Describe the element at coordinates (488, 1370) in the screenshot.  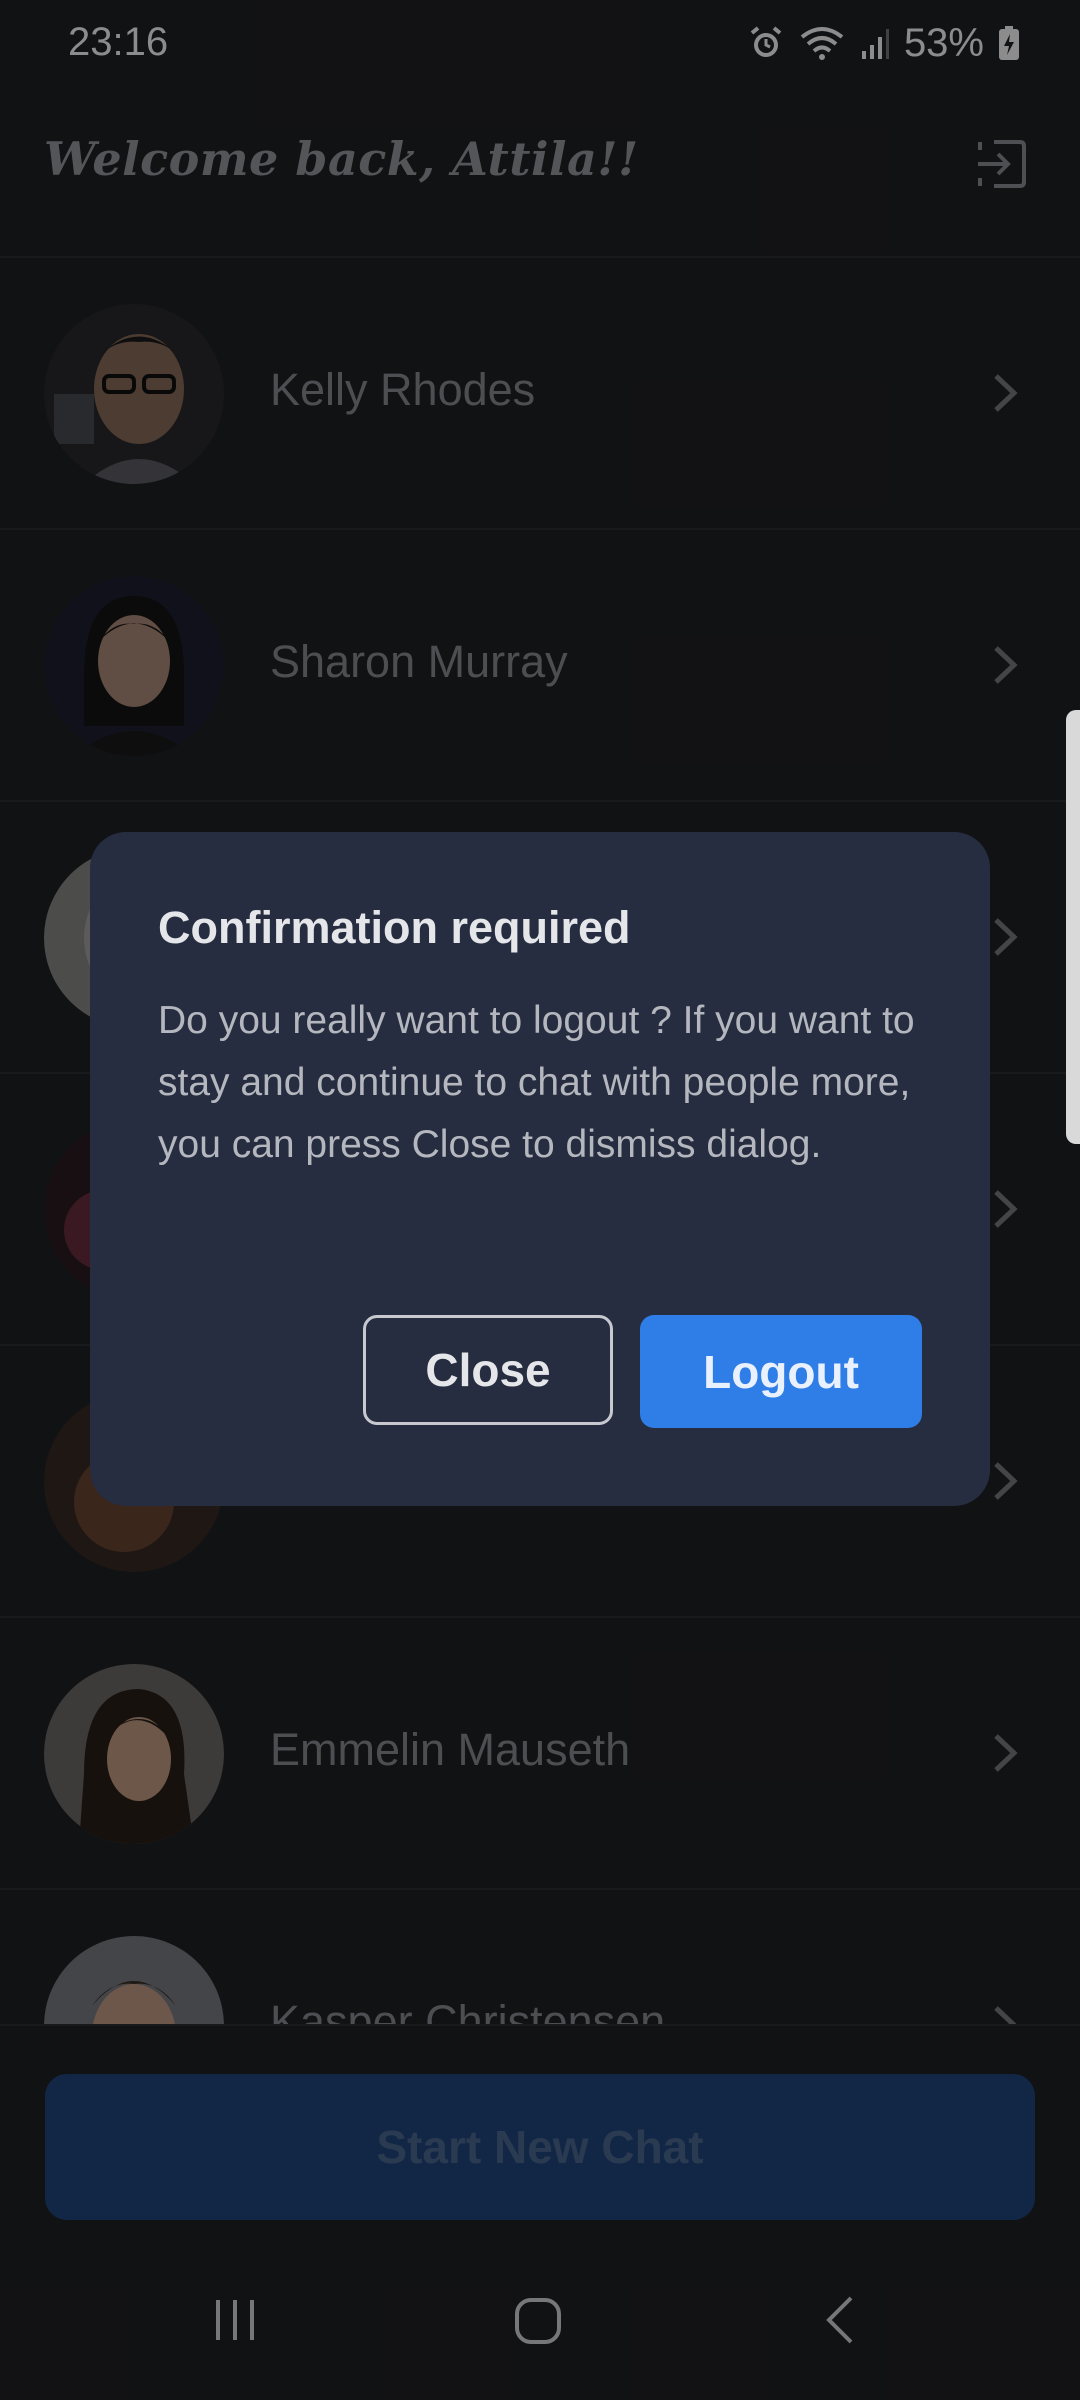
I see `close-button: Close` at that location.